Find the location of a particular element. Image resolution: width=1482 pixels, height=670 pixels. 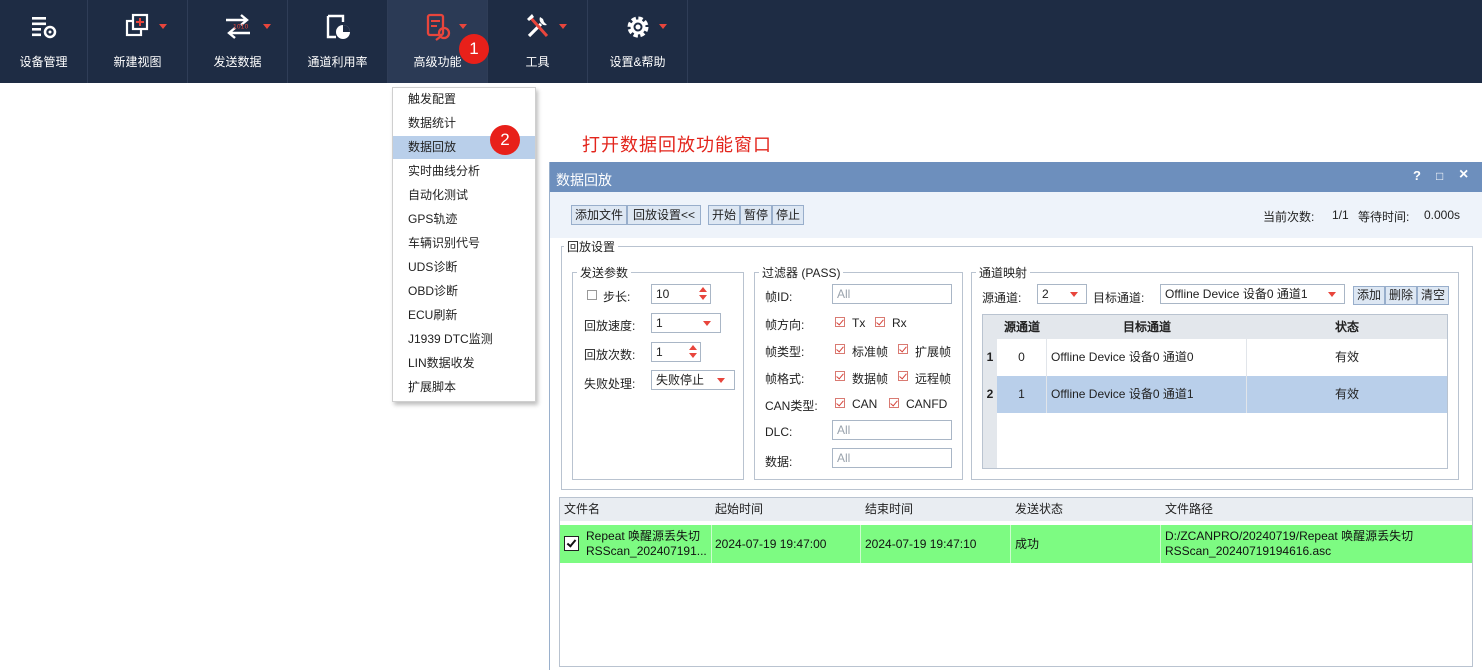

svg-text: 1010 is located at coordinates (240, 27).